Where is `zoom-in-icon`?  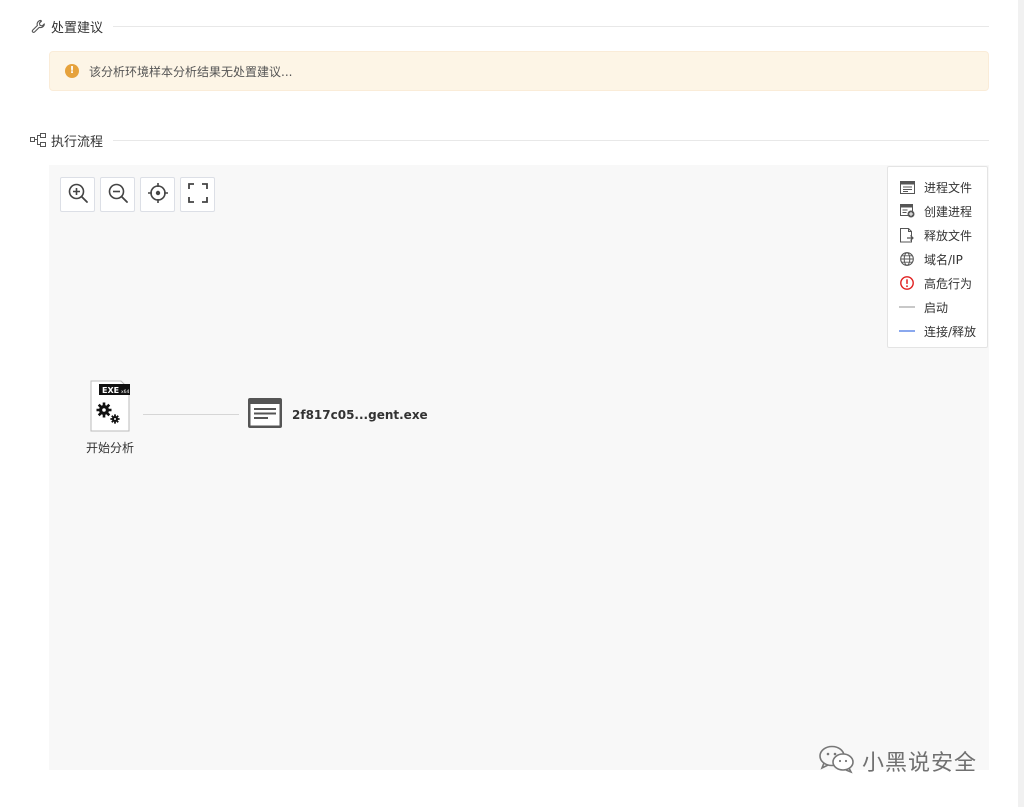
zoom-in-icon is located at coordinates (78, 195).